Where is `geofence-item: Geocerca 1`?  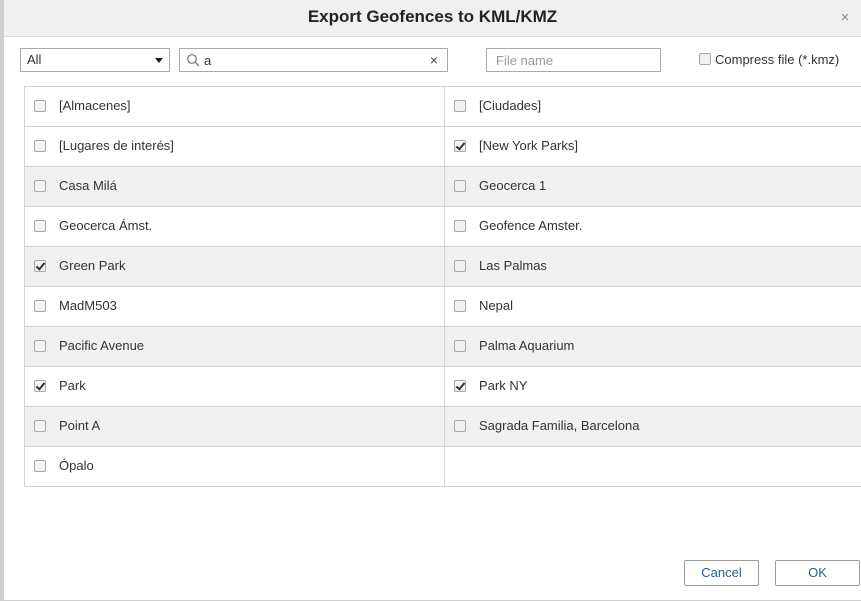 geofence-item: Geocerca 1 is located at coordinates (652, 186).